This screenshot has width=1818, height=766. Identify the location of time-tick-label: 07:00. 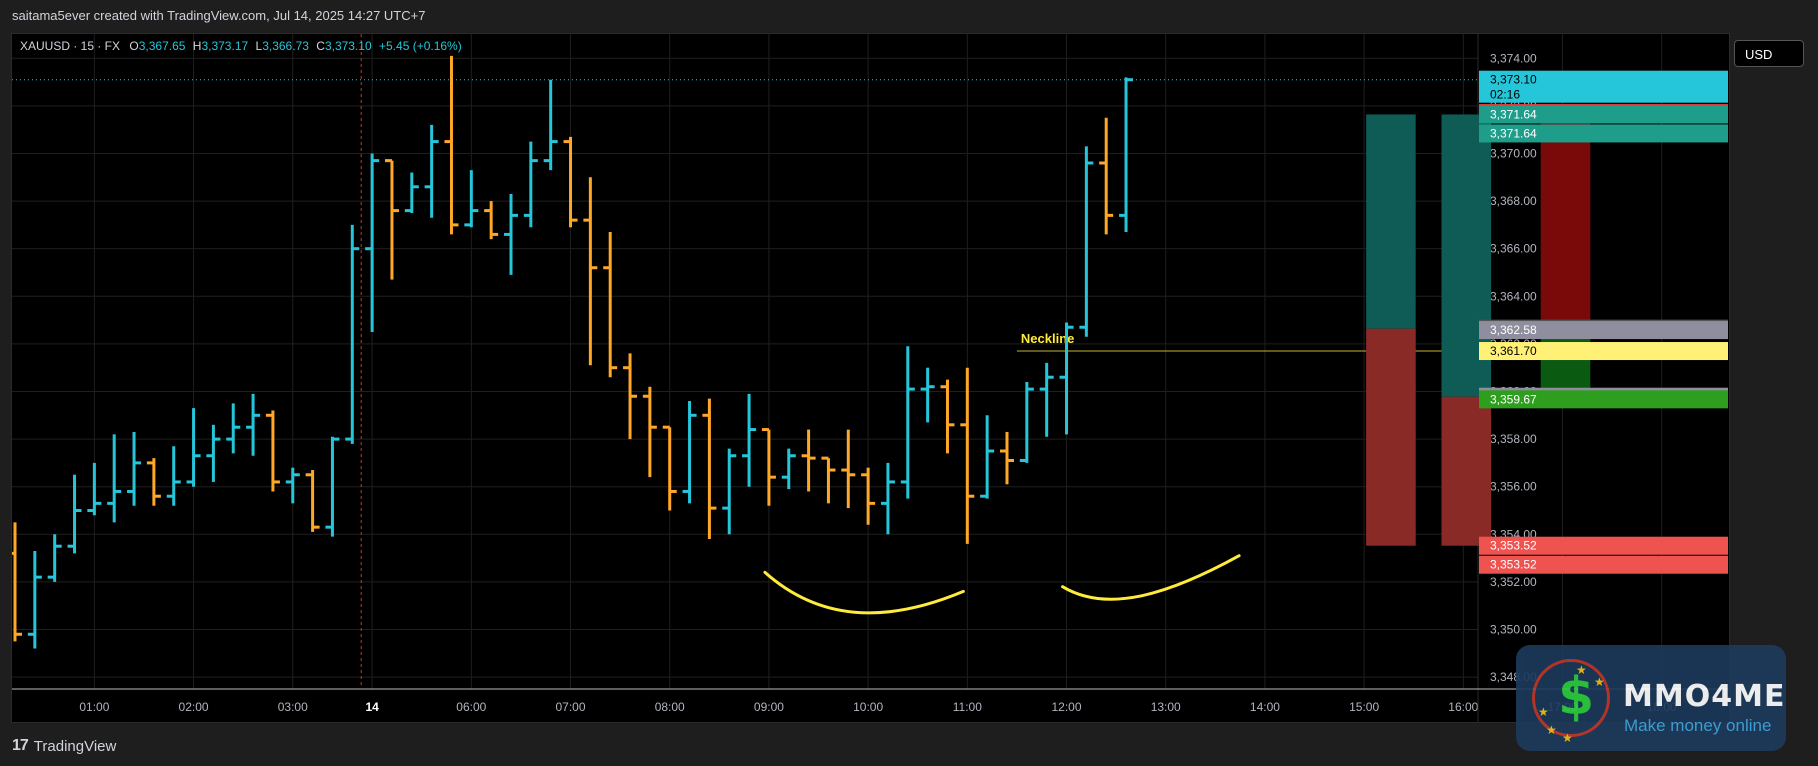
(571, 707).